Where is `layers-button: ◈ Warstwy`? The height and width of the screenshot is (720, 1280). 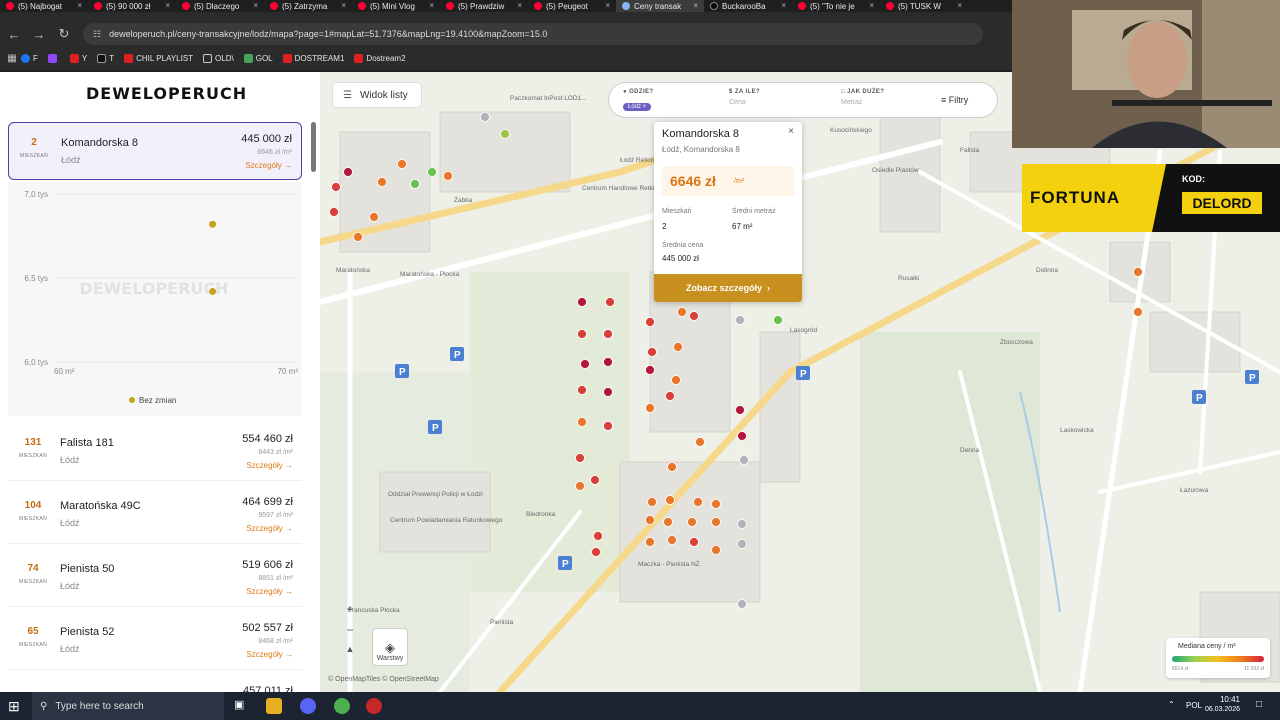 layers-button: ◈ Warstwy is located at coordinates (390, 647).